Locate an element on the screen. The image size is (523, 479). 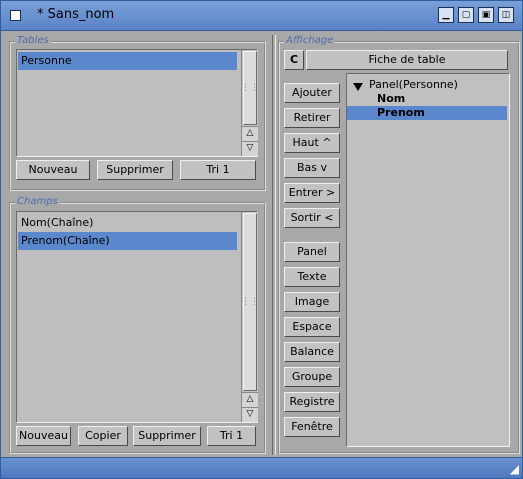
expand-triangle-icon is located at coordinates (358, 87).